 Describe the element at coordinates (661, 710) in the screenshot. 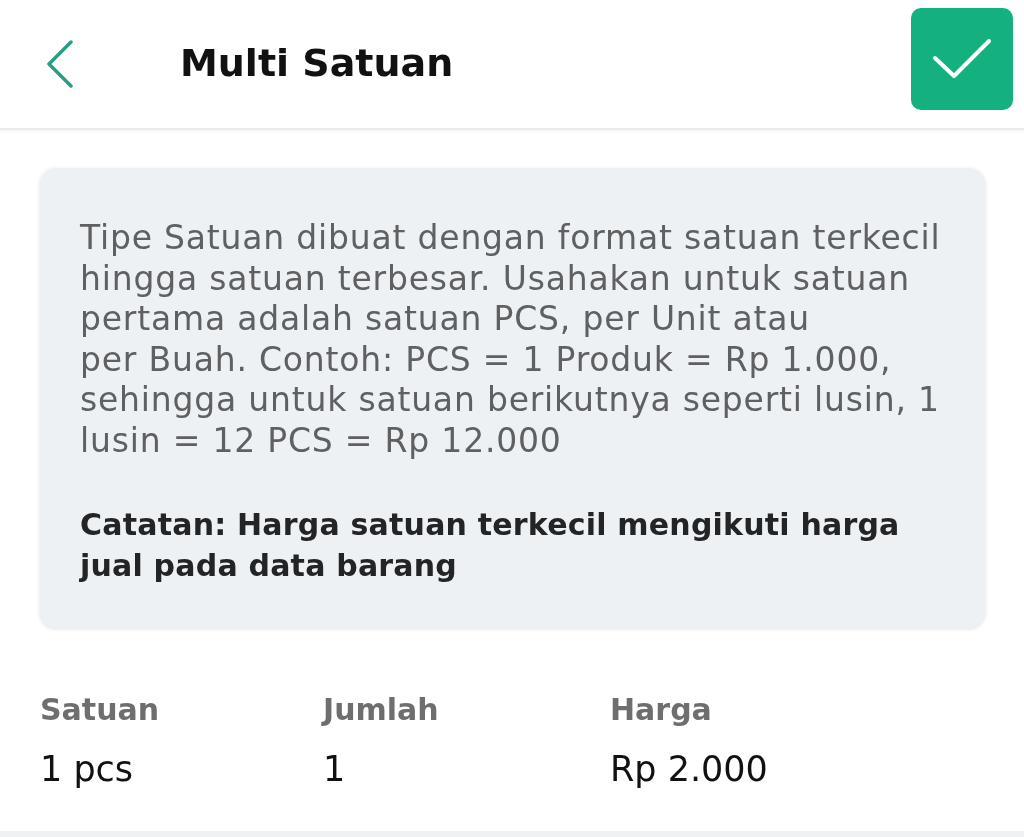

I see `column-header: Harga` at that location.